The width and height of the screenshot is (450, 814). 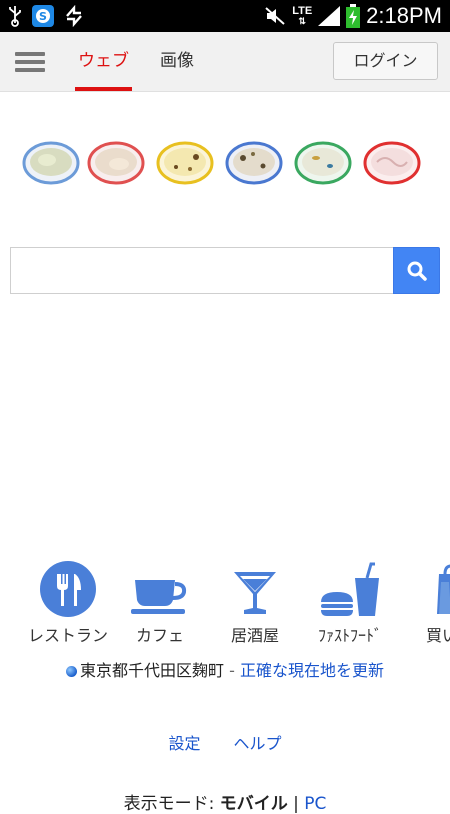 I want to click on category-label: 居酒屋, so click(x=254, y=635).